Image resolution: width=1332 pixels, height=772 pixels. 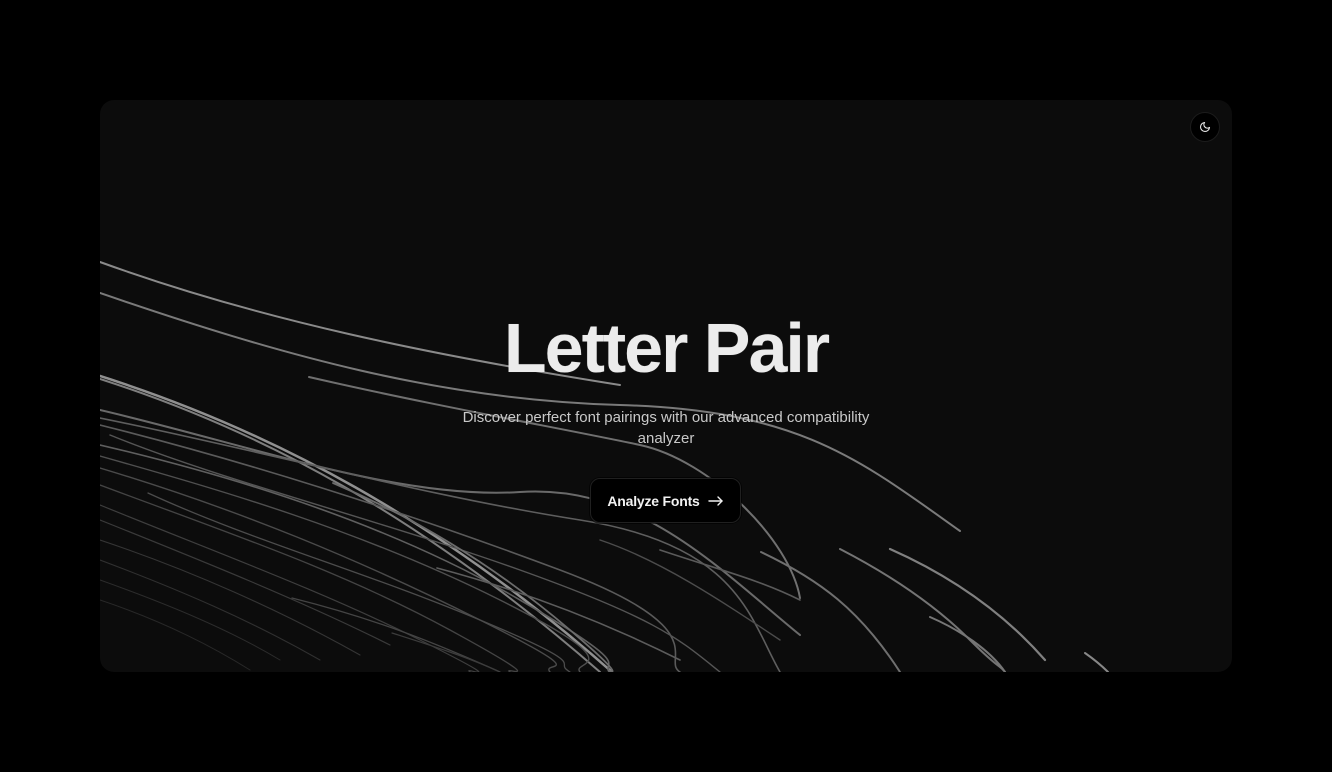 I want to click on arrow-right-icon, so click(x=715, y=500).